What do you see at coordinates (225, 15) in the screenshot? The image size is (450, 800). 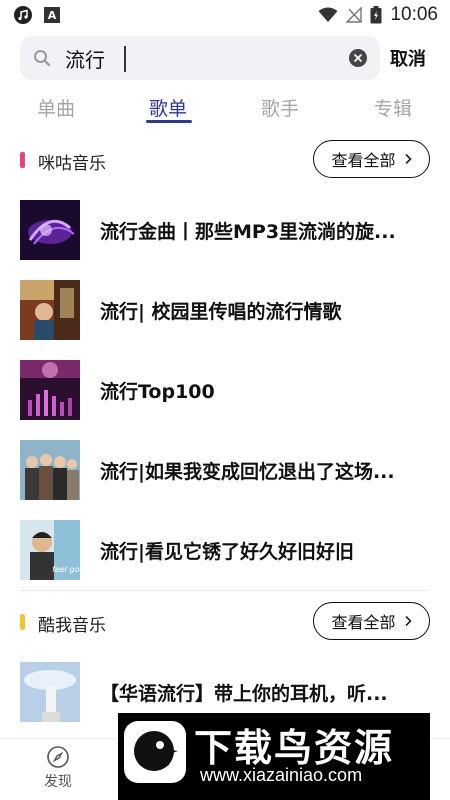 I see `status-bar: A 10:06` at bounding box center [225, 15].